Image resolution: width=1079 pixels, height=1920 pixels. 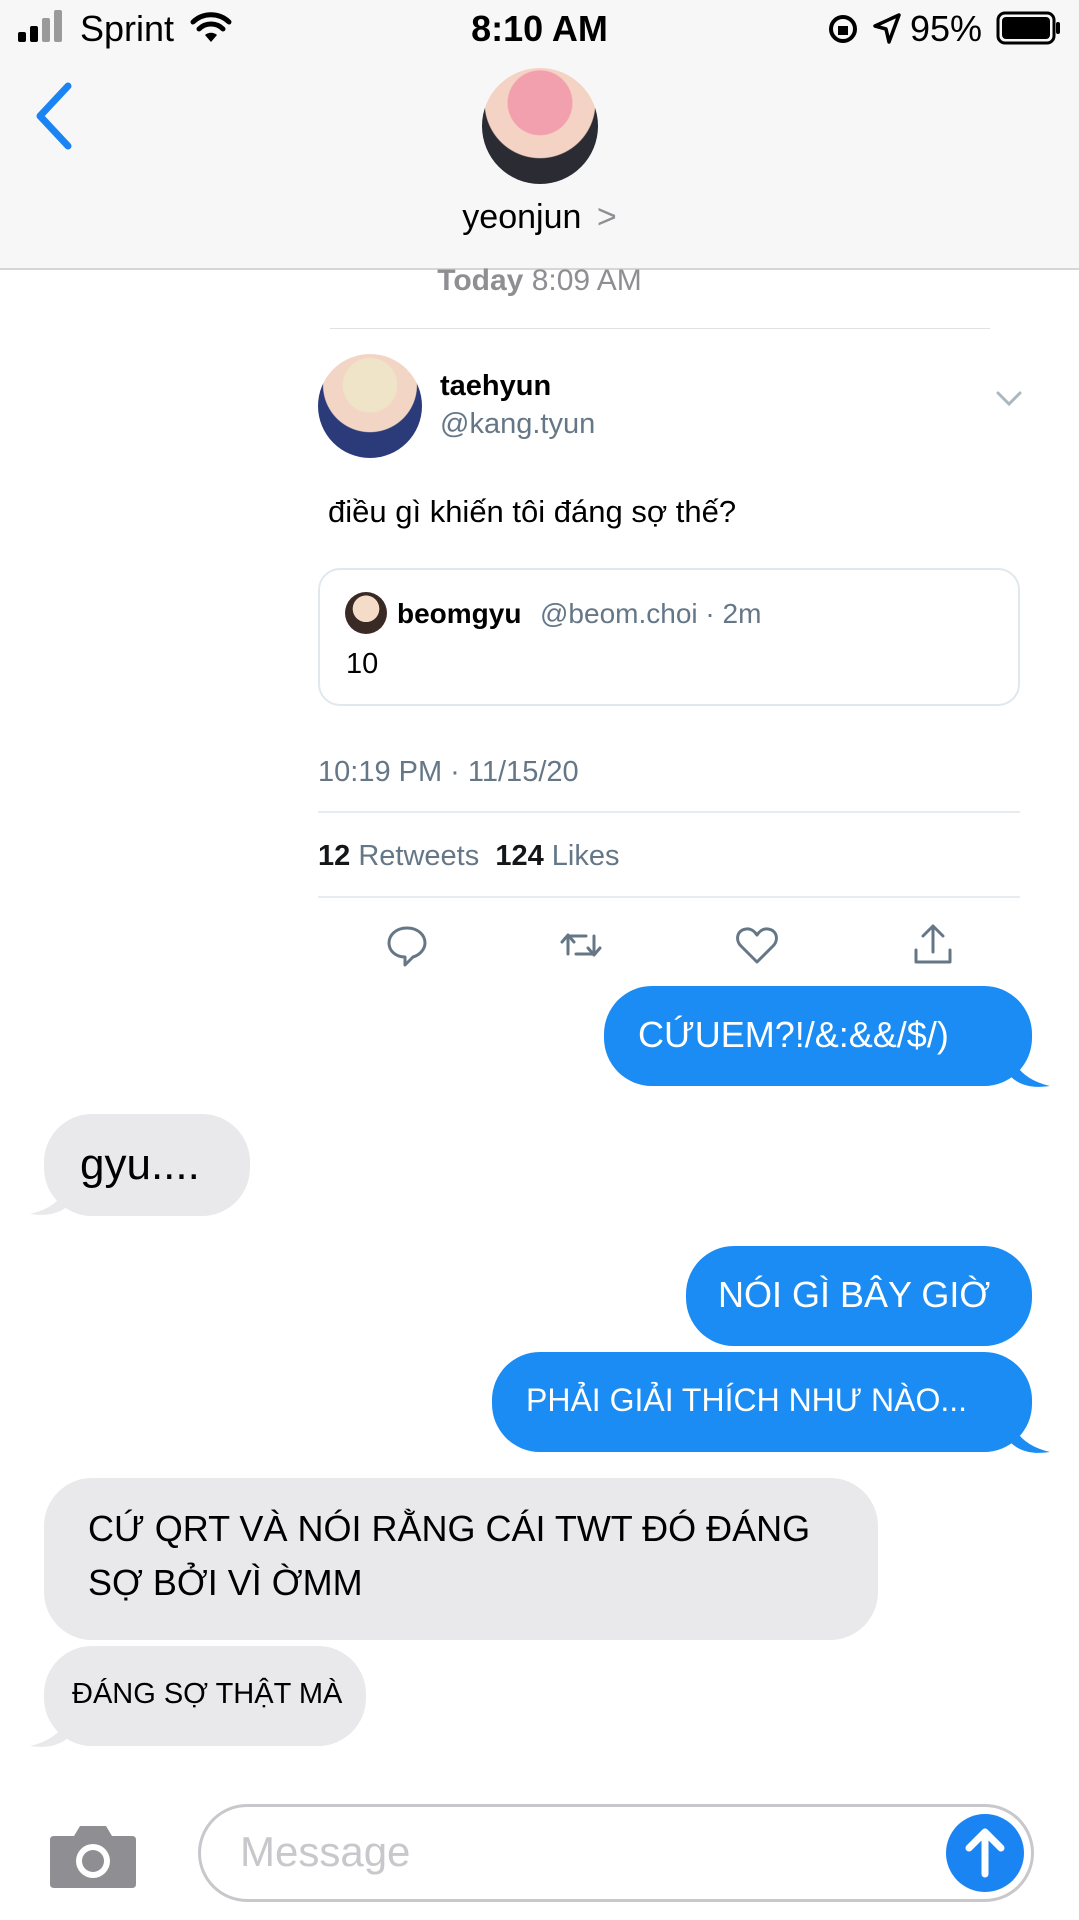 What do you see at coordinates (1028, 28) in the screenshot?
I see `battery-icon` at bounding box center [1028, 28].